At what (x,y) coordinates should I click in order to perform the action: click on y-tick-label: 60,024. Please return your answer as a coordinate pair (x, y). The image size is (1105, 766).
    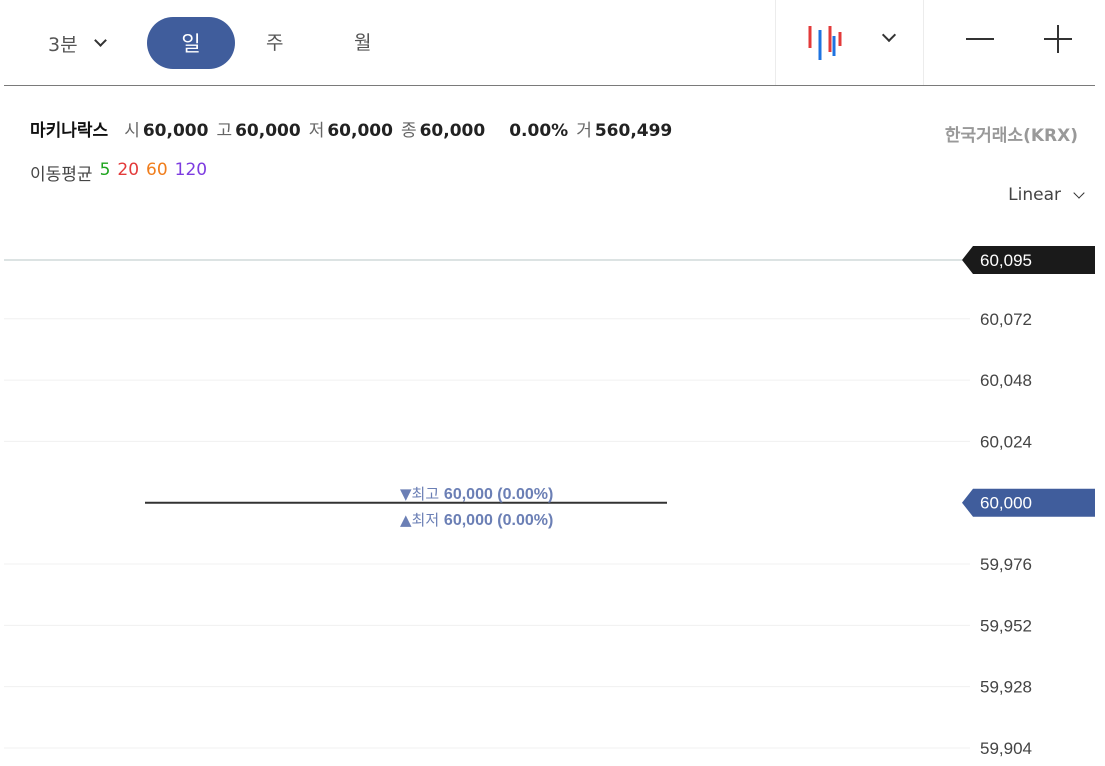
    Looking at the image, I should click on (1006, 441).